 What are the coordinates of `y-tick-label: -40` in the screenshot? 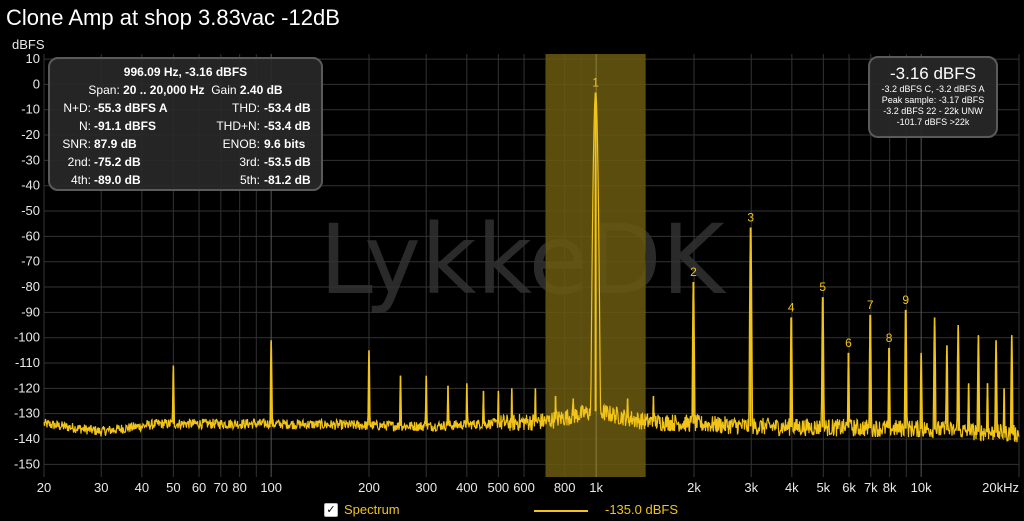 It's located at (30, 185).